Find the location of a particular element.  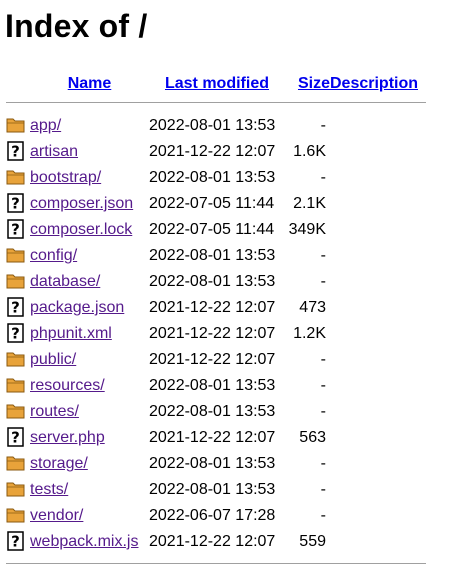

entry-link: server.php is located at coordinates (67, 437).